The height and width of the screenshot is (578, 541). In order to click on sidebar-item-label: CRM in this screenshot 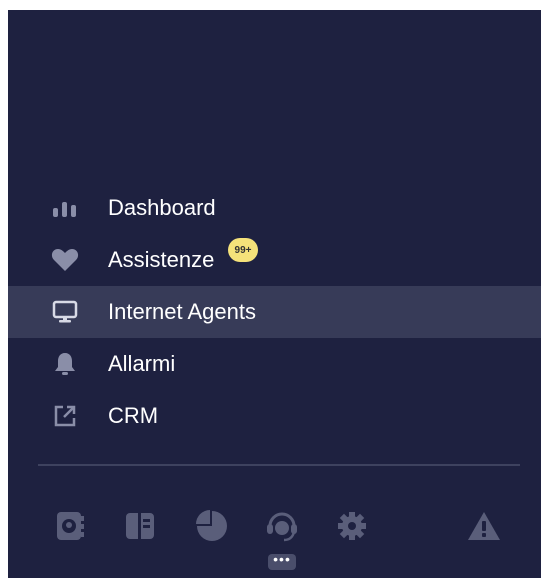, I will do `click(133, 415)`.